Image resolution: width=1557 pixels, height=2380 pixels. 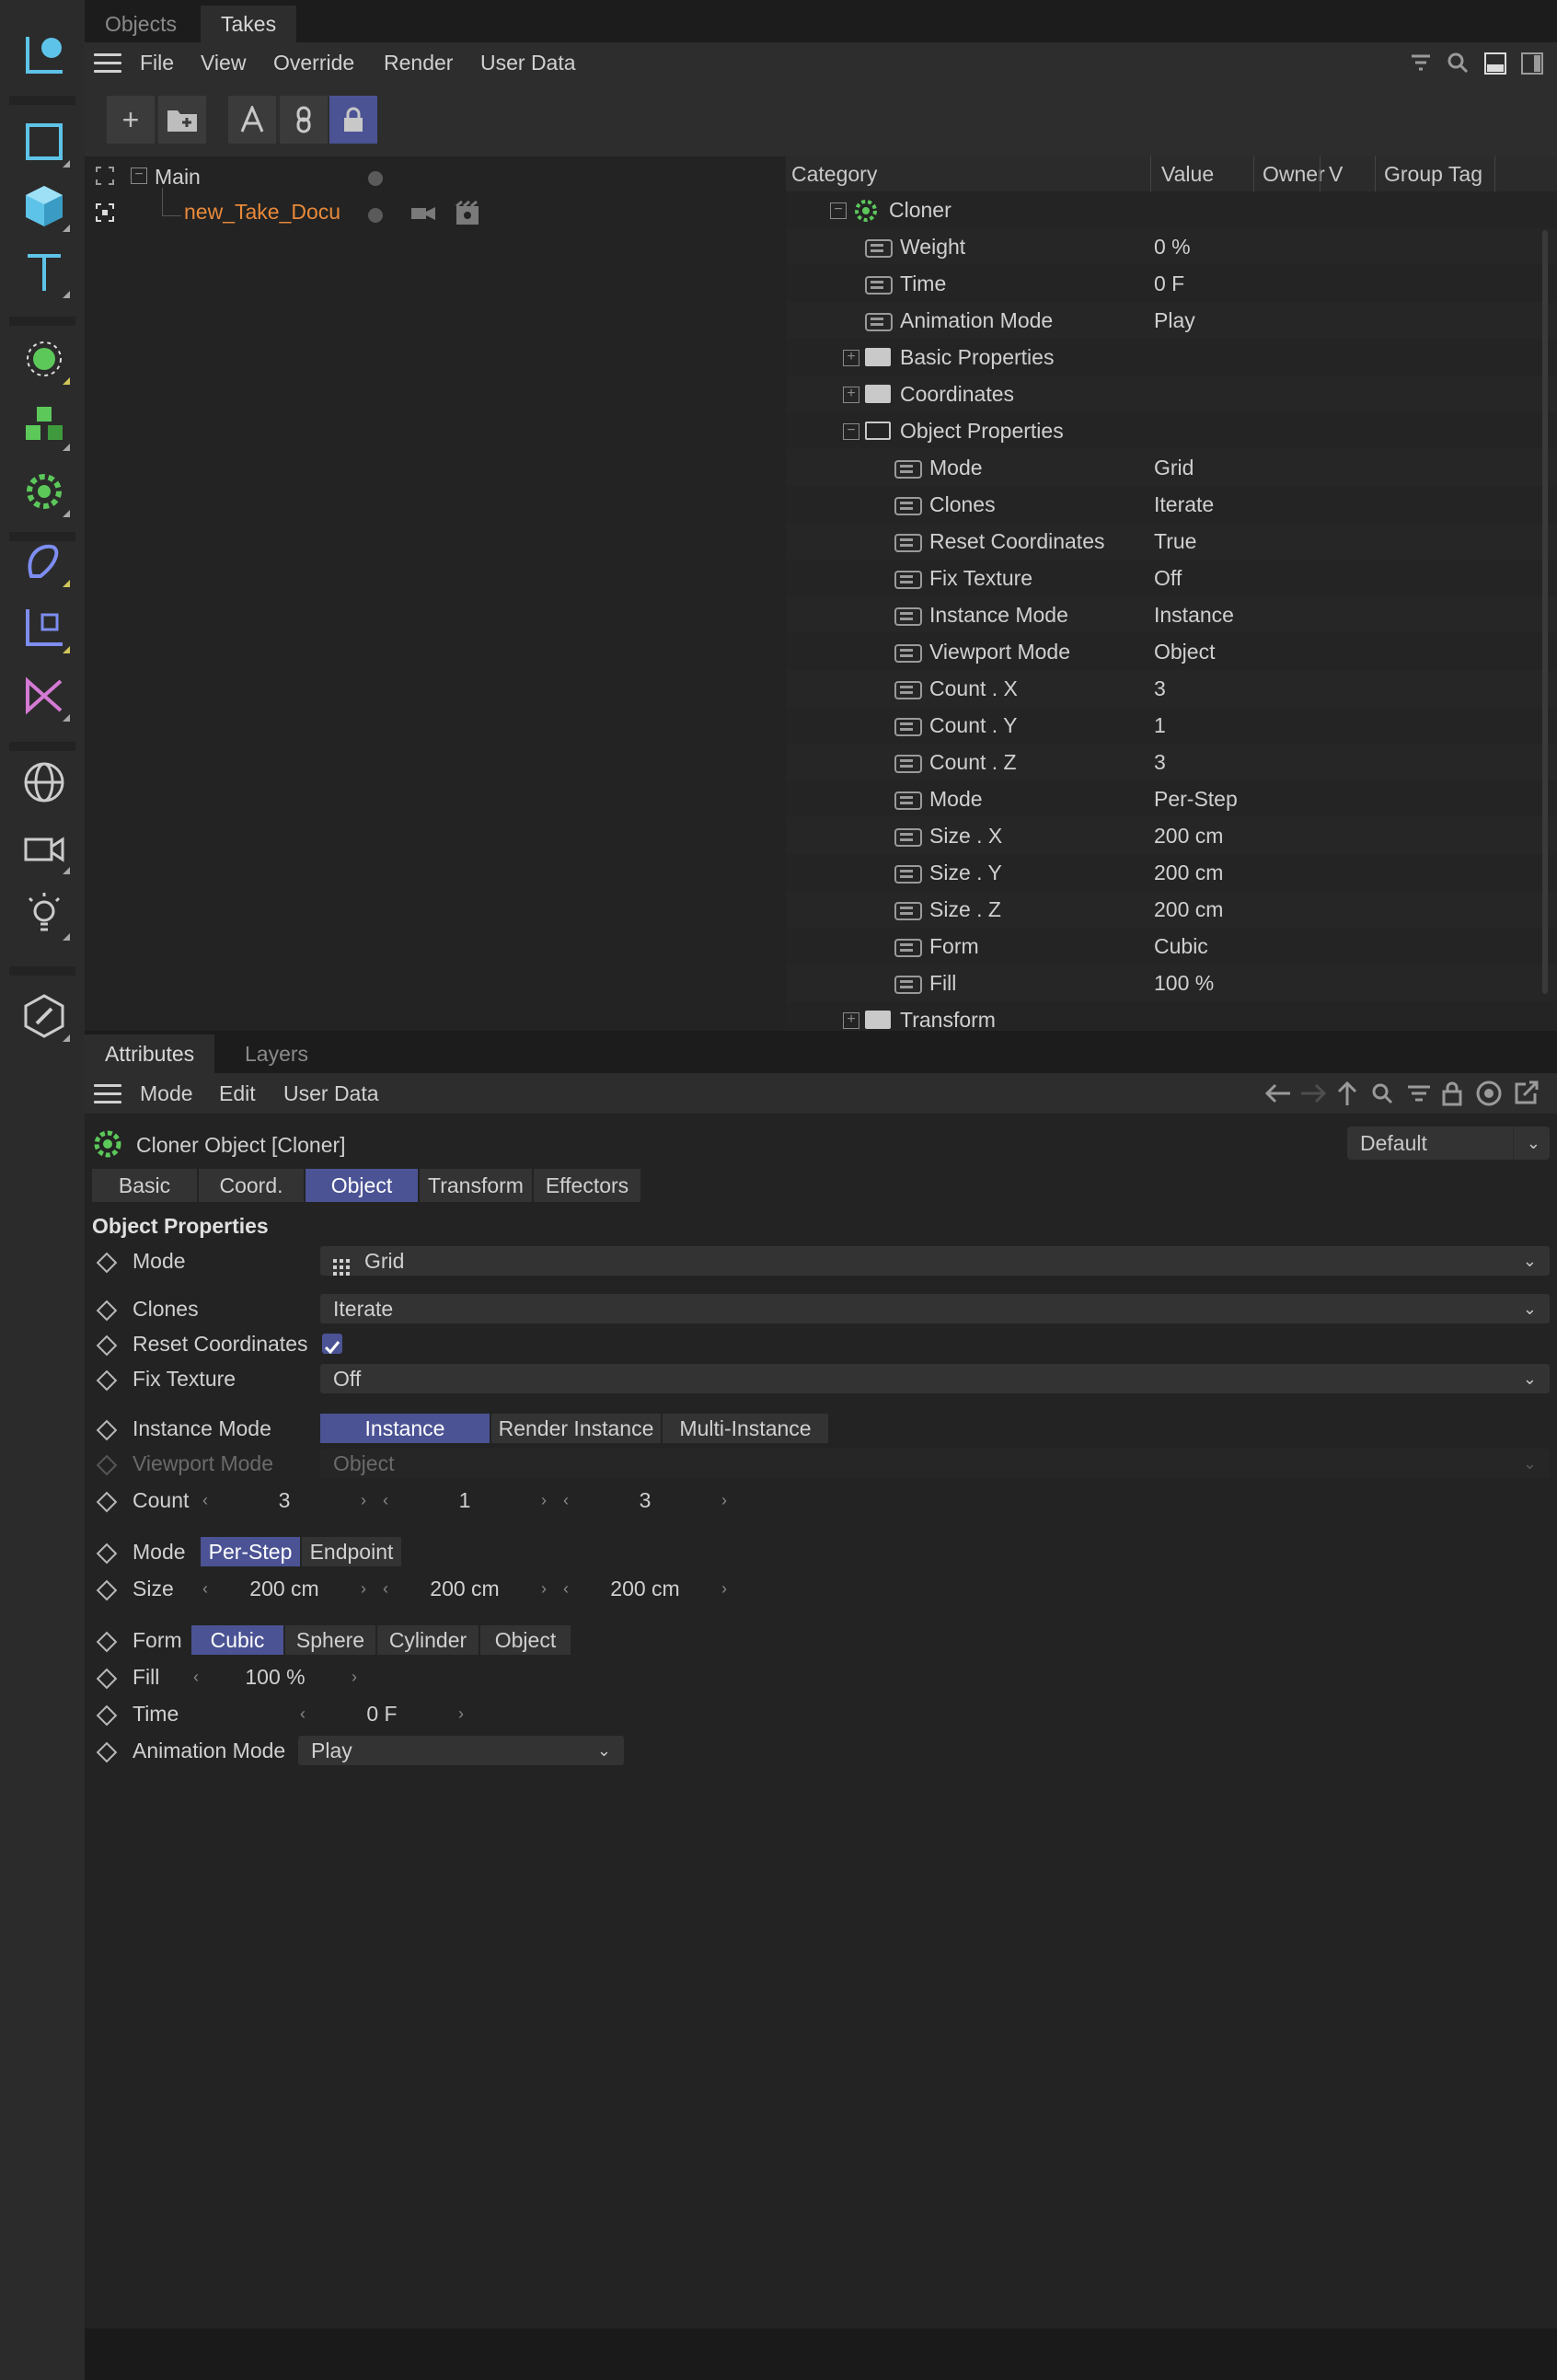 I want to click on size-y-input: ‹ 200 cm ›, so click(x=464, y=1588).